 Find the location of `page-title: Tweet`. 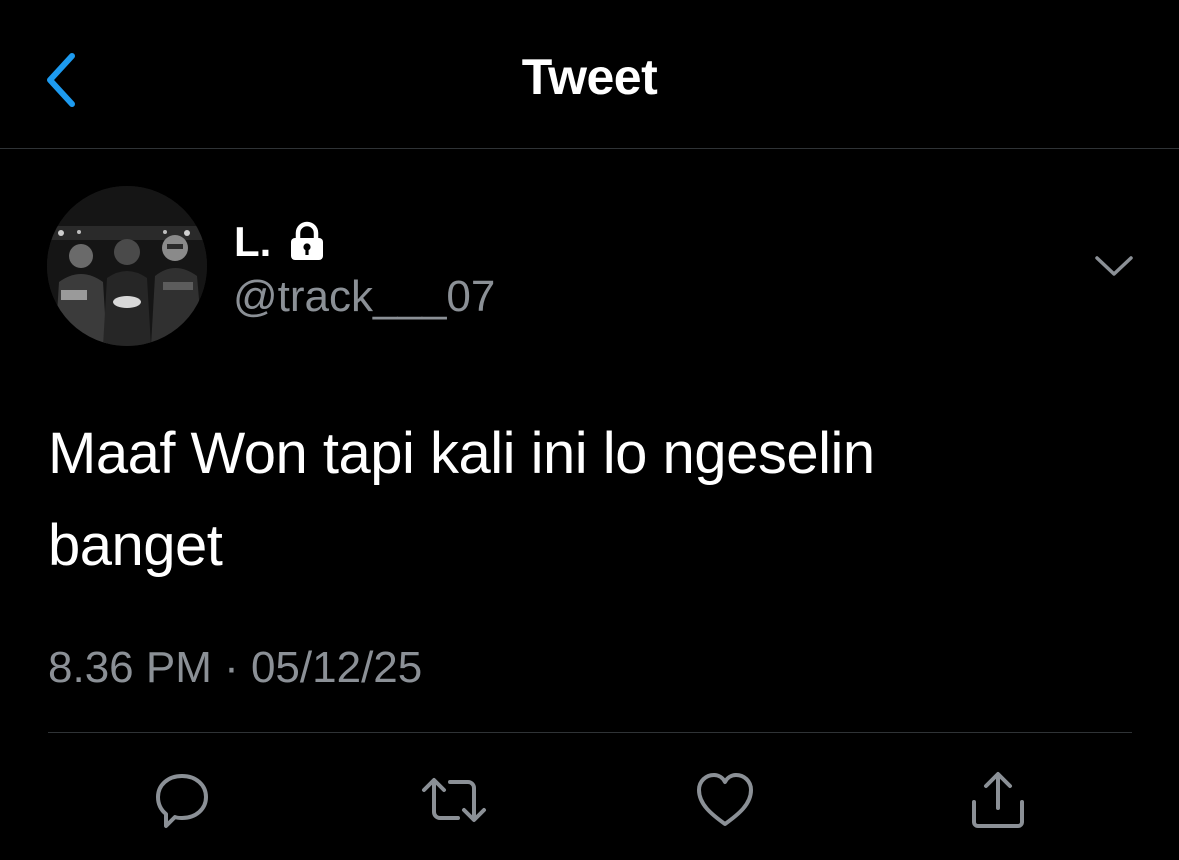

page-title: Tweet is located at coordinates (589, 77).